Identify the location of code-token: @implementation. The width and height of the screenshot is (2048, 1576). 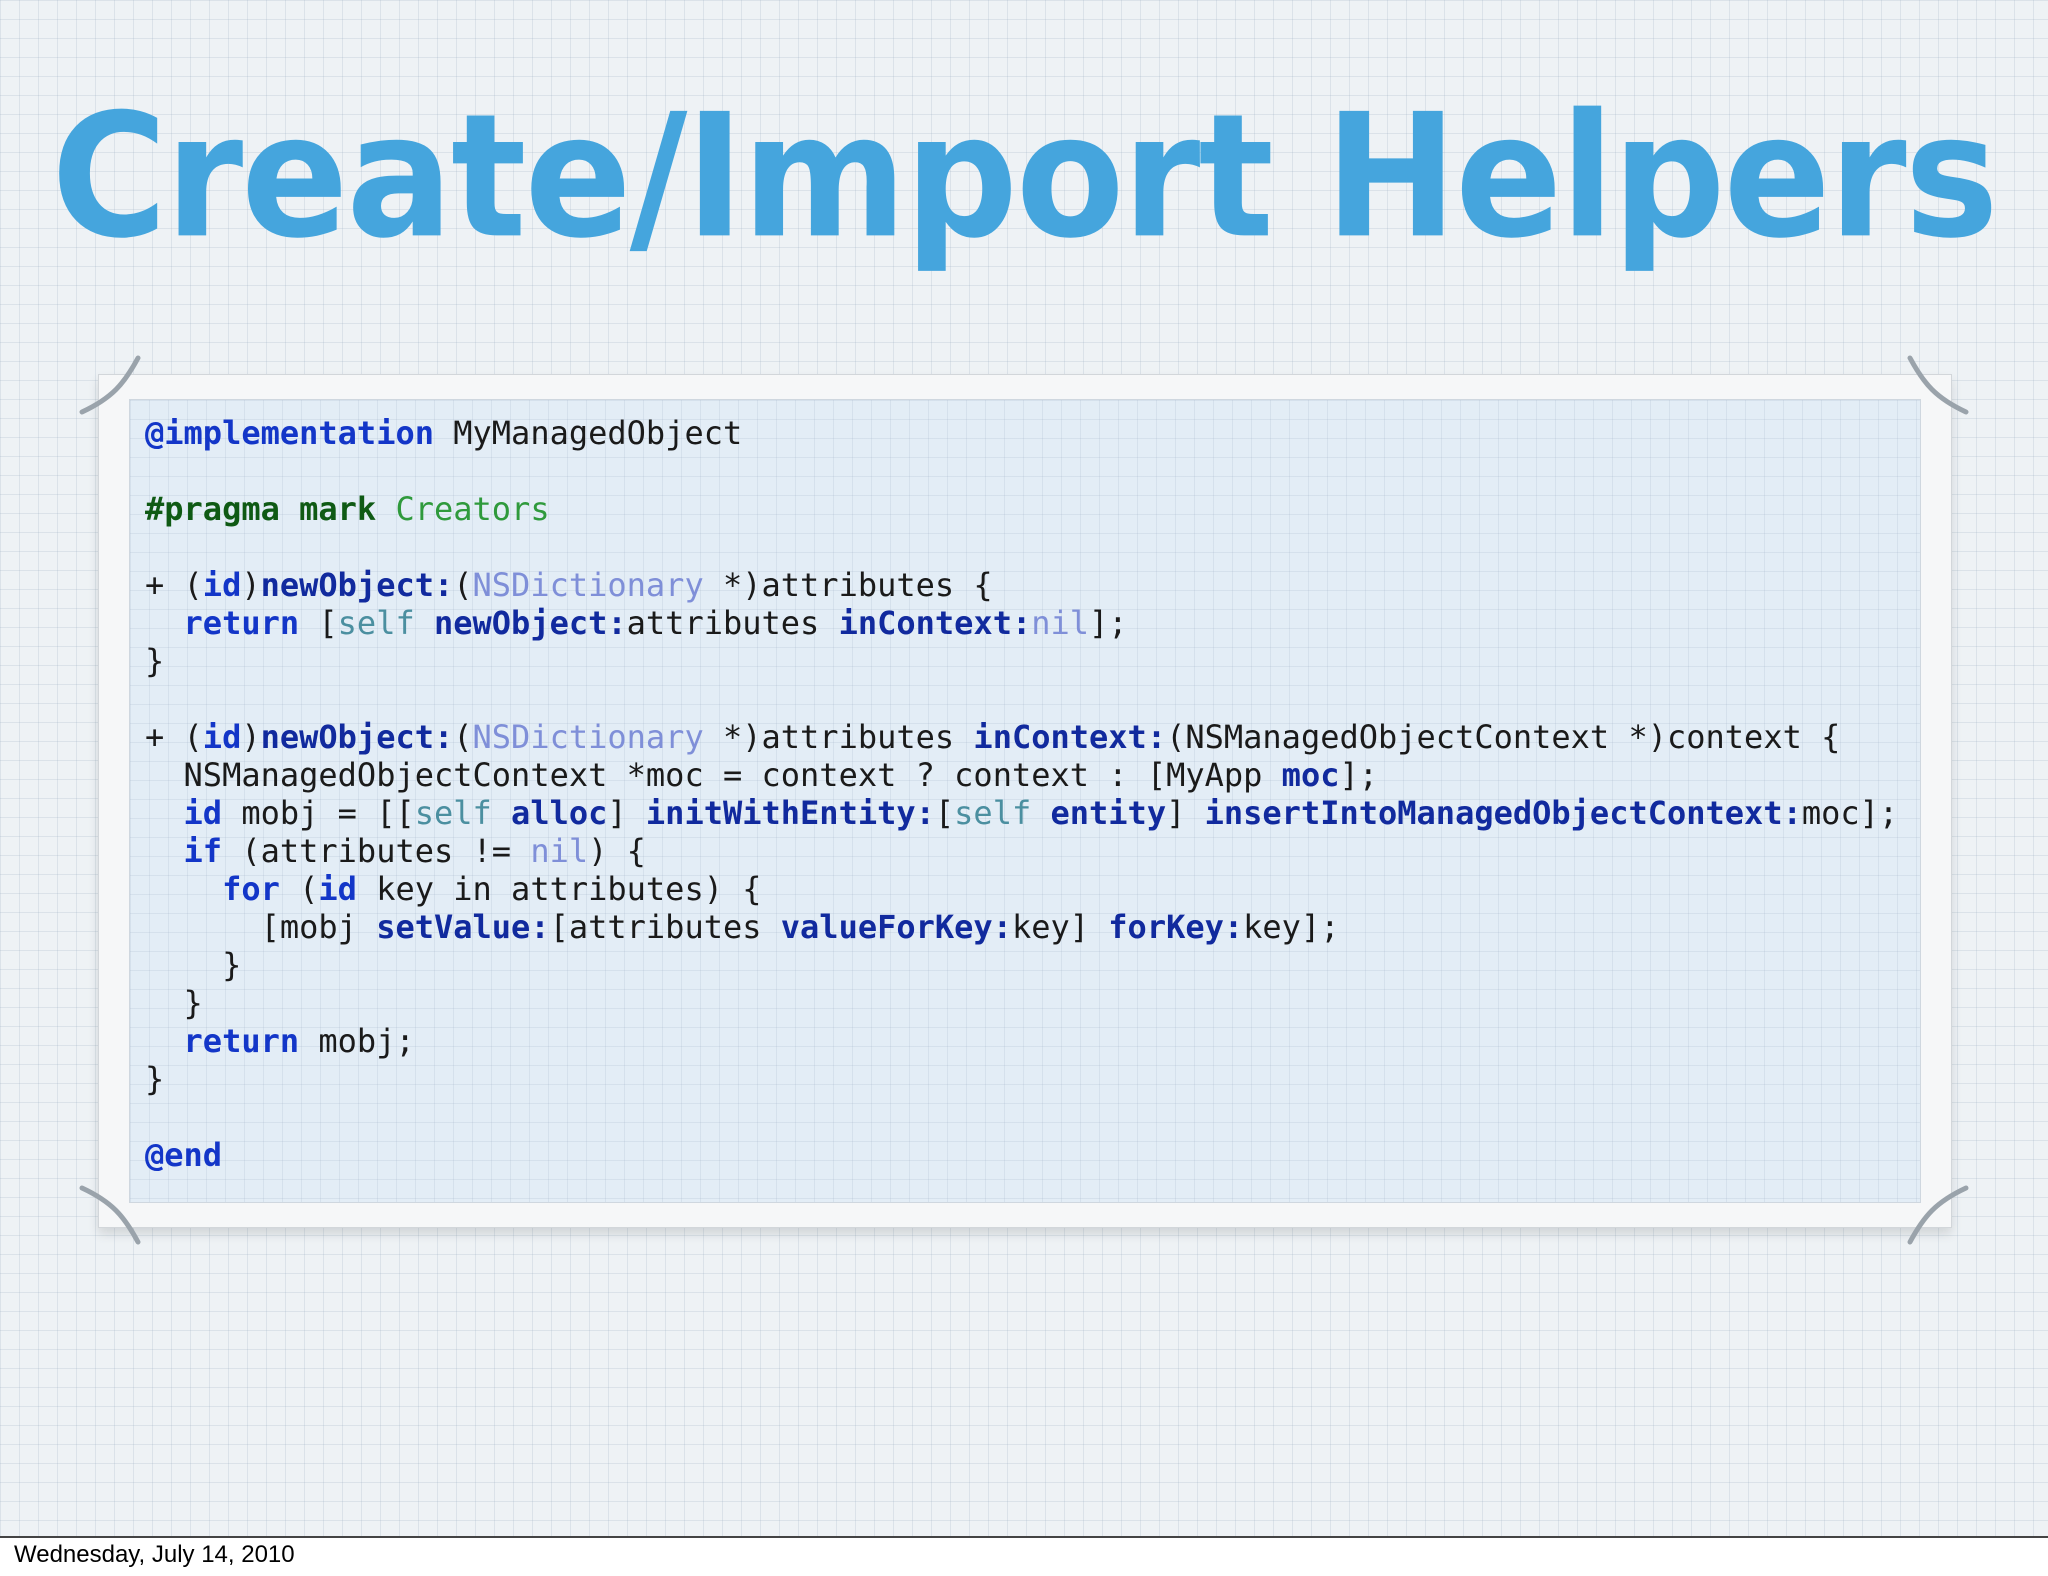
(289, 433).